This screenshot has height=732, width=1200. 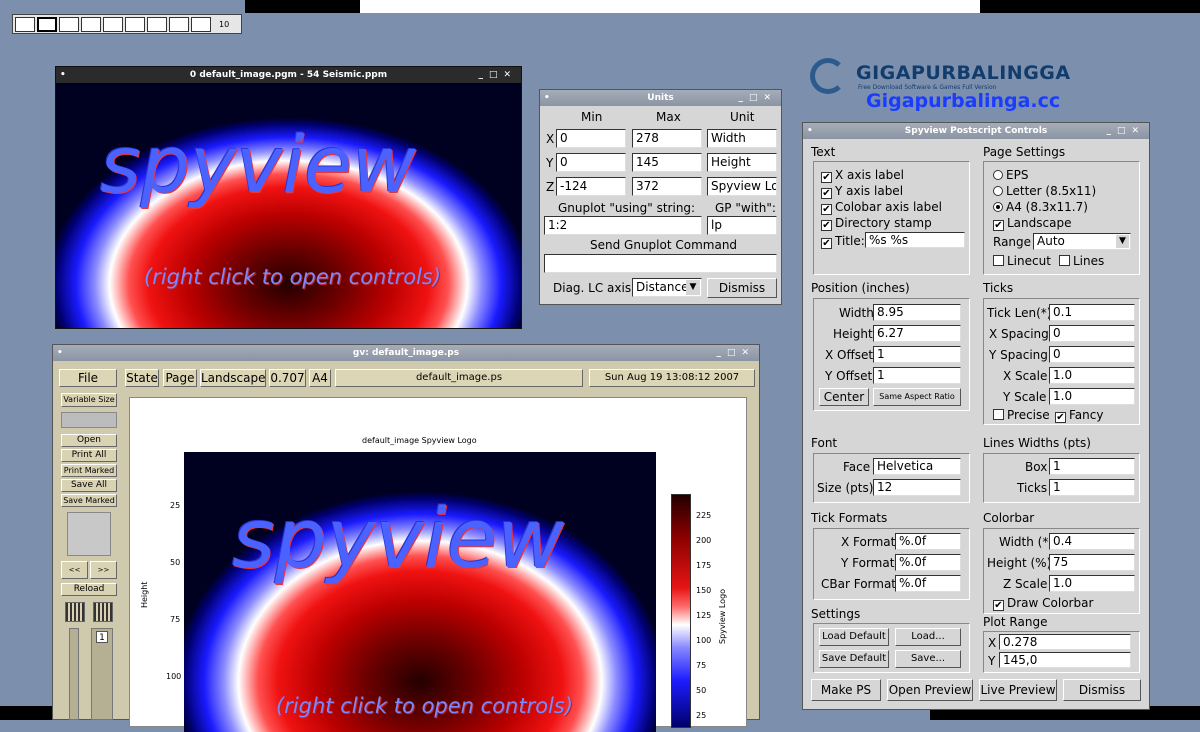 What do you see at coordinates (591, 138) in the screenshot?
I see `x-min-input: 0` at bounding box center [591, 138].